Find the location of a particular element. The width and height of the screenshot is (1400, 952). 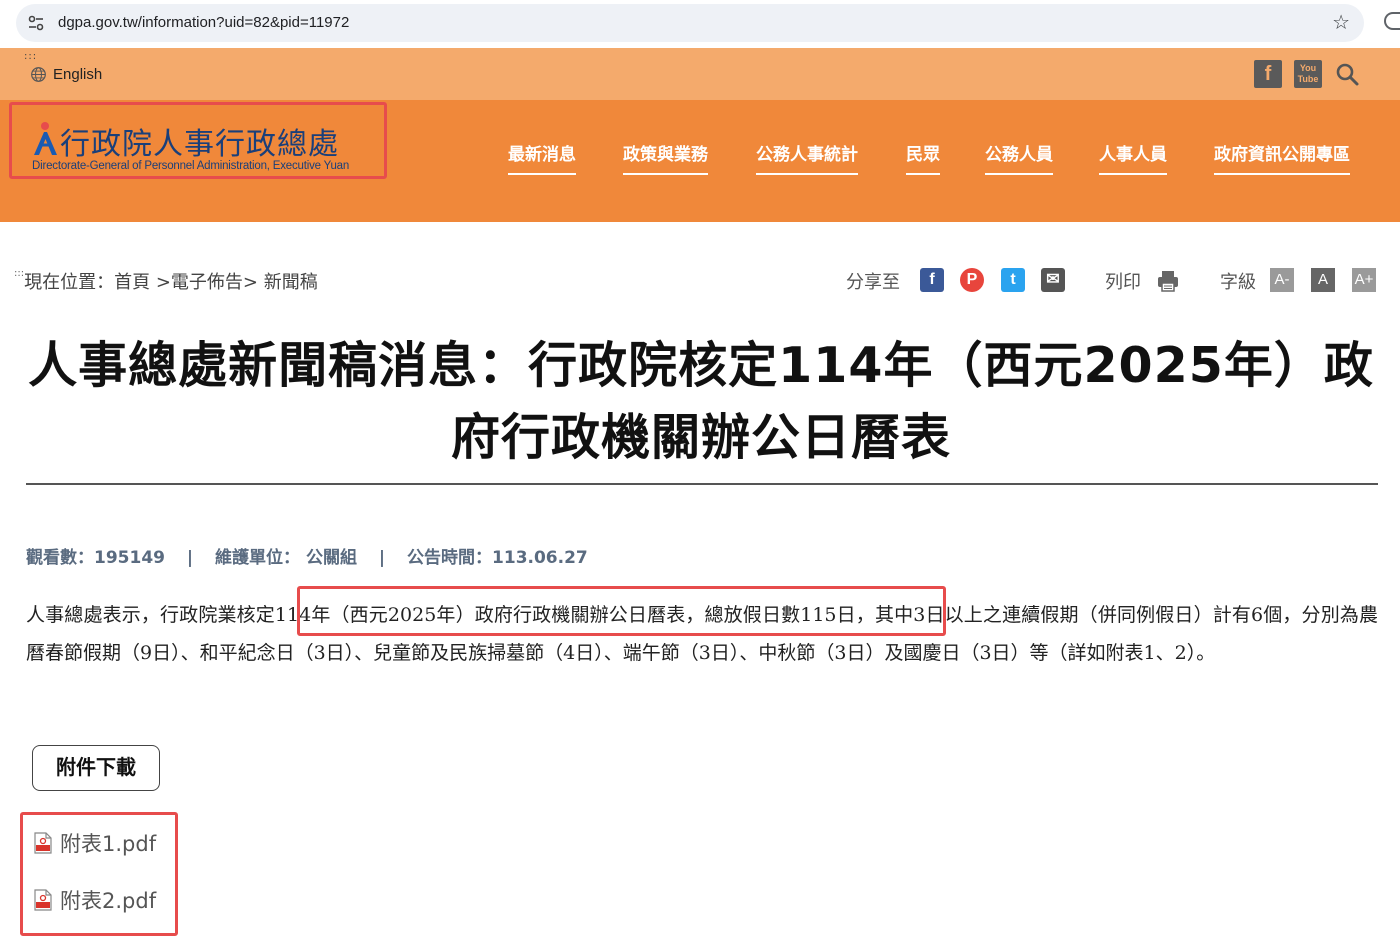

date-label: 公告時間： is located at coordinates (450, 558).